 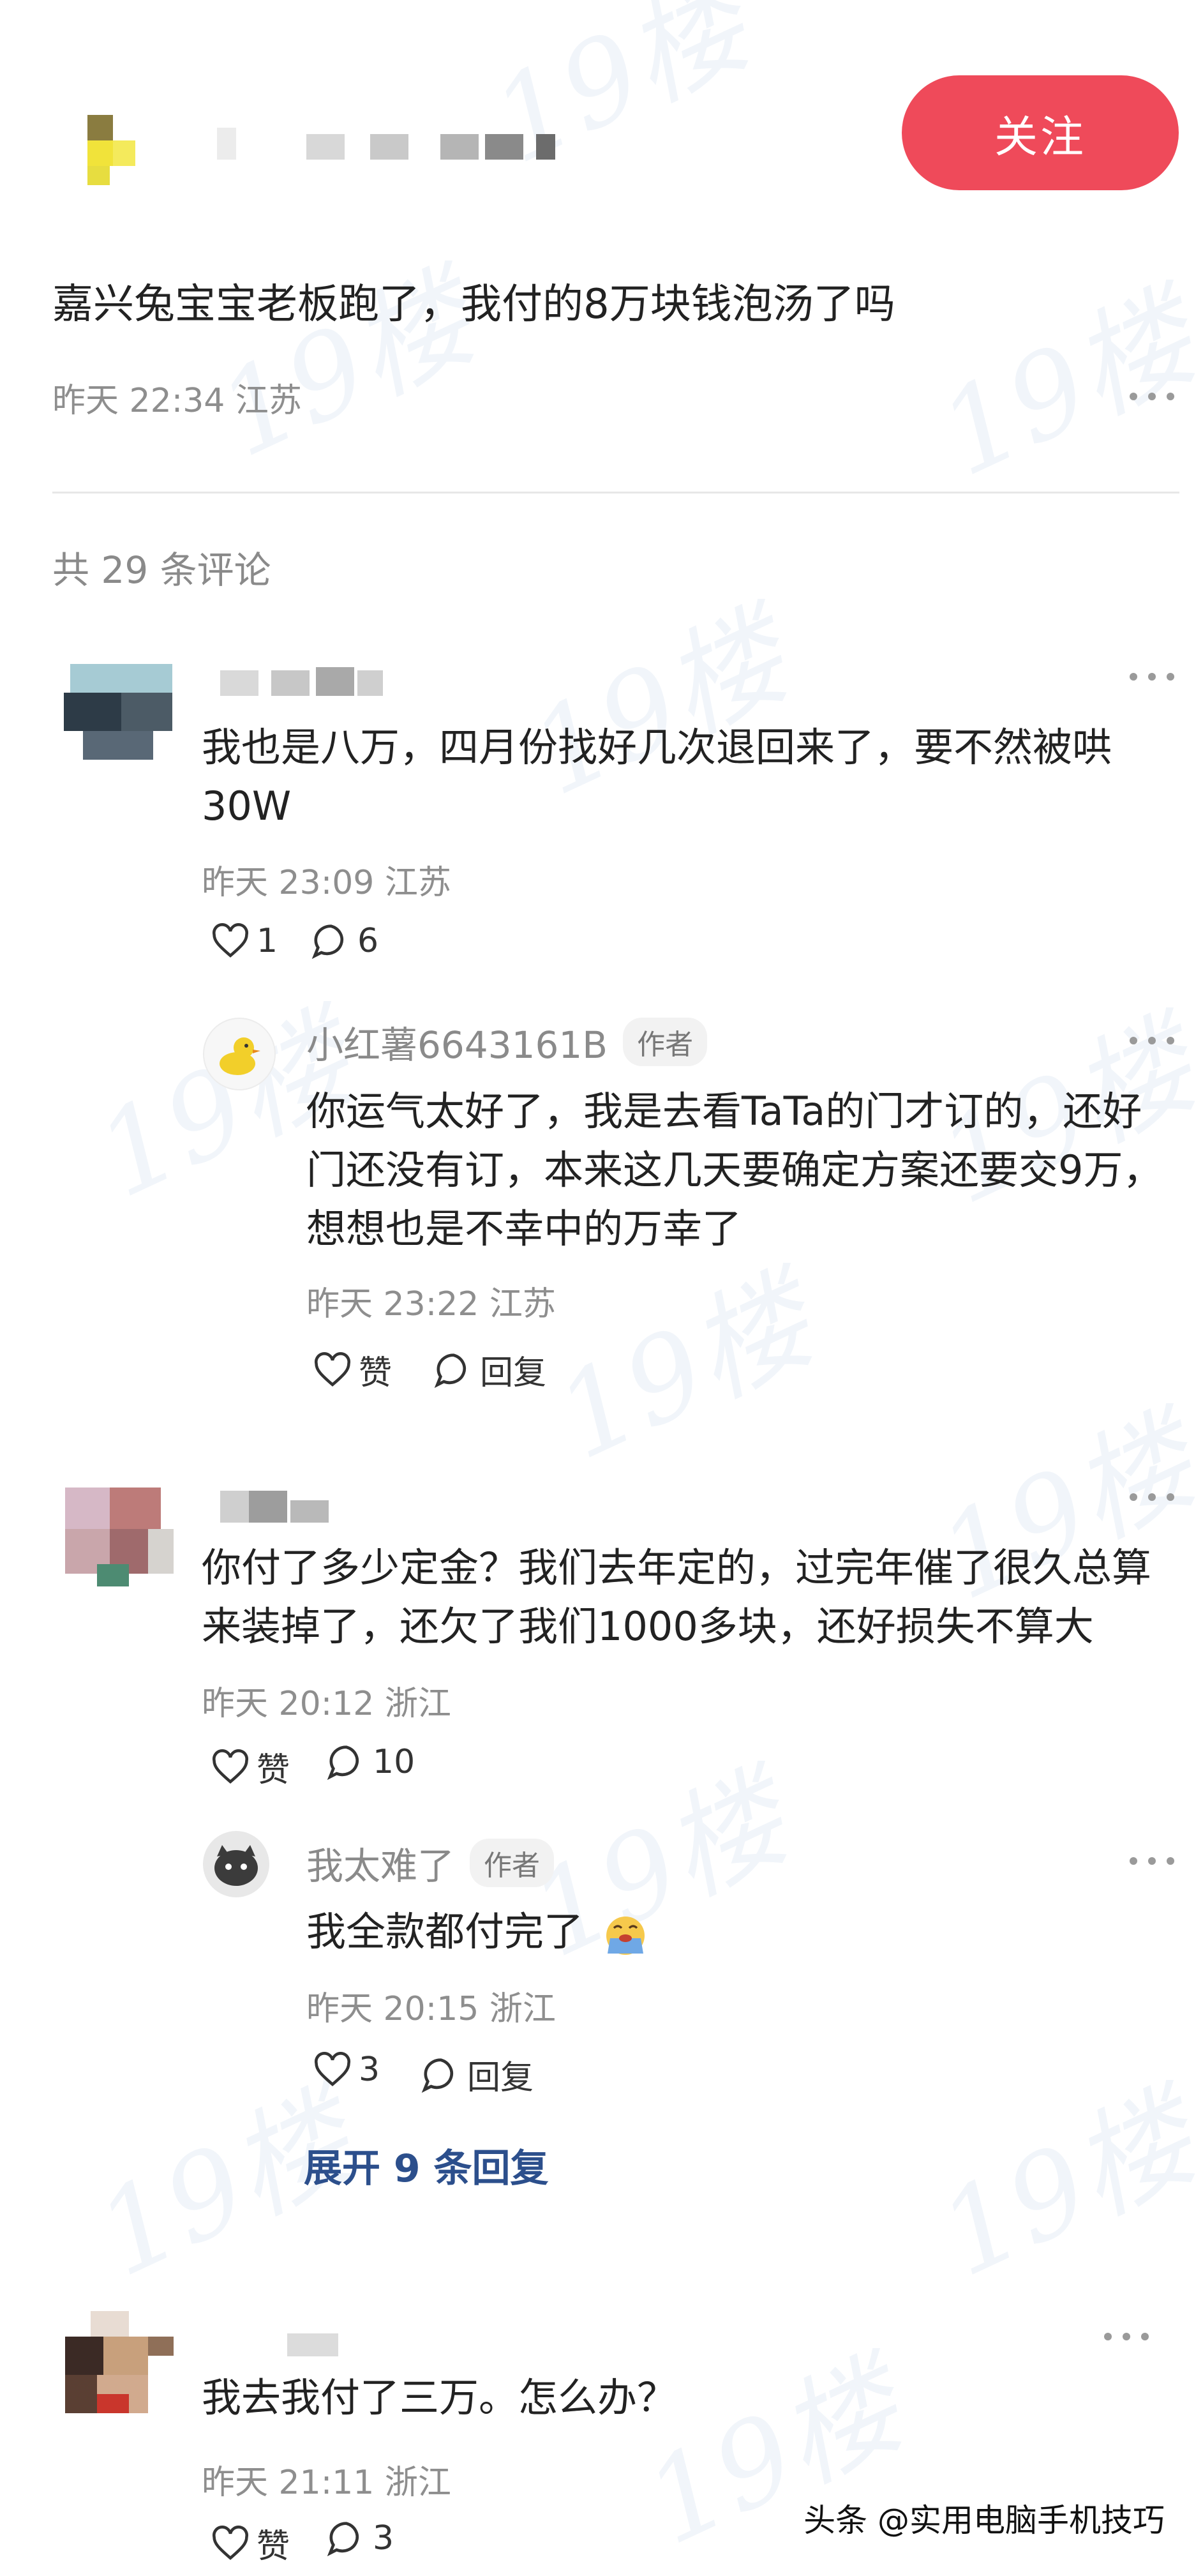 What do you see at coordinates (380, 1863) in the screenshot?
I see `username: 我太难了` at bounding box center [380, 1863].